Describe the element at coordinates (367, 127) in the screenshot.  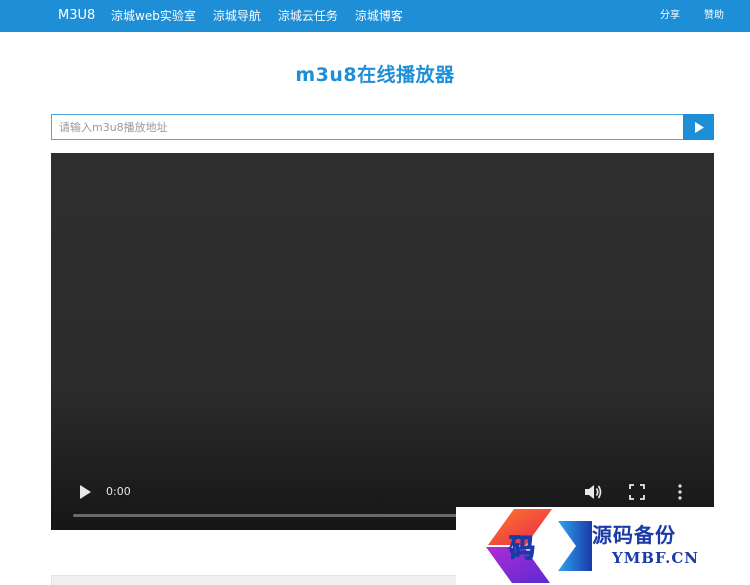
I see `m3u8-url-input` at that location.